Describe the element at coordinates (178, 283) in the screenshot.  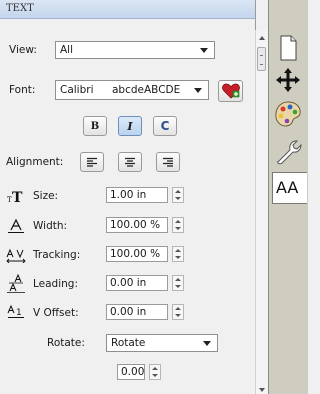
I see `leading-stepper` at that location.